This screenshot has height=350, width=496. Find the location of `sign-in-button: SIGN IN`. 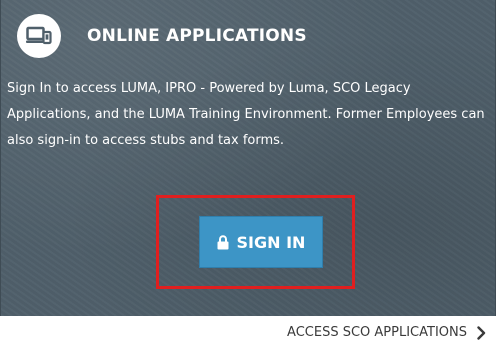

sign-in-button: SIGN IN is located at coordinates (261, 242).